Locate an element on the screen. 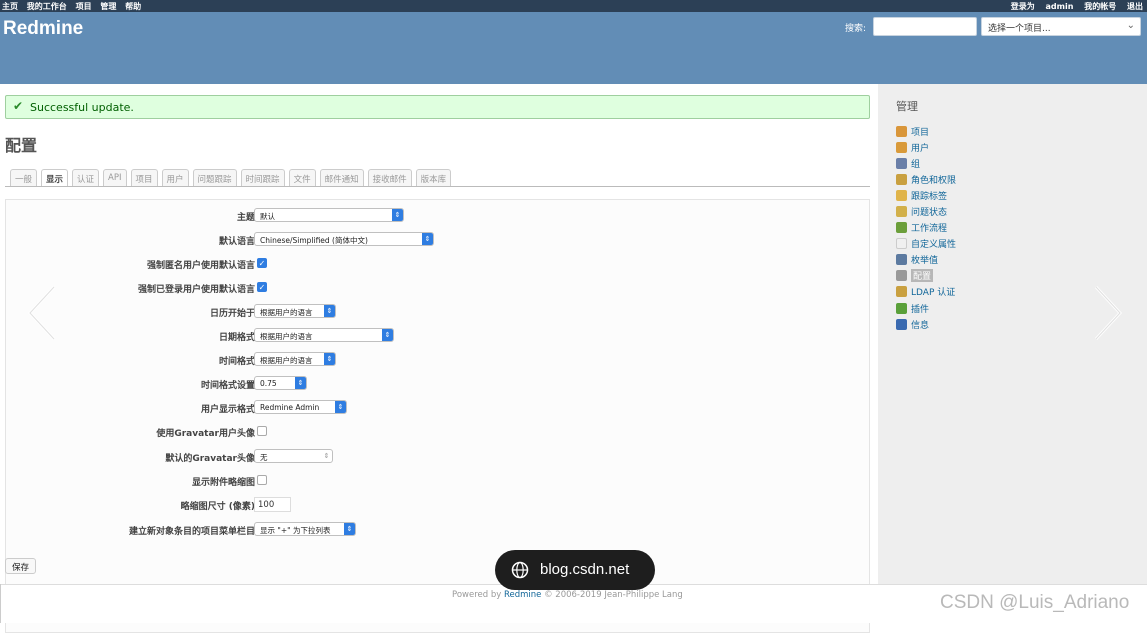  logged-in-user: admin is located at coordinates (1060, 6).